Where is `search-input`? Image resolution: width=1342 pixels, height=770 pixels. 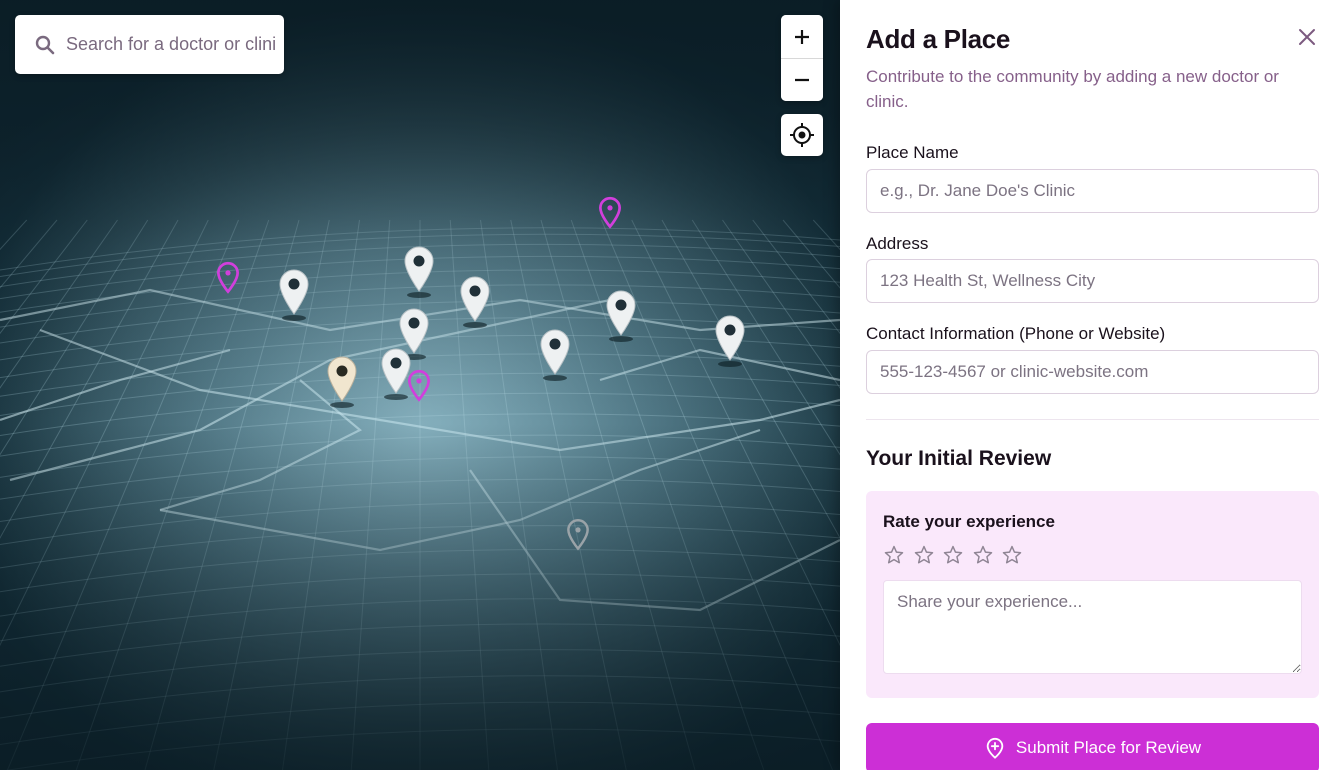 search-input is located at coordinates (171, 44).